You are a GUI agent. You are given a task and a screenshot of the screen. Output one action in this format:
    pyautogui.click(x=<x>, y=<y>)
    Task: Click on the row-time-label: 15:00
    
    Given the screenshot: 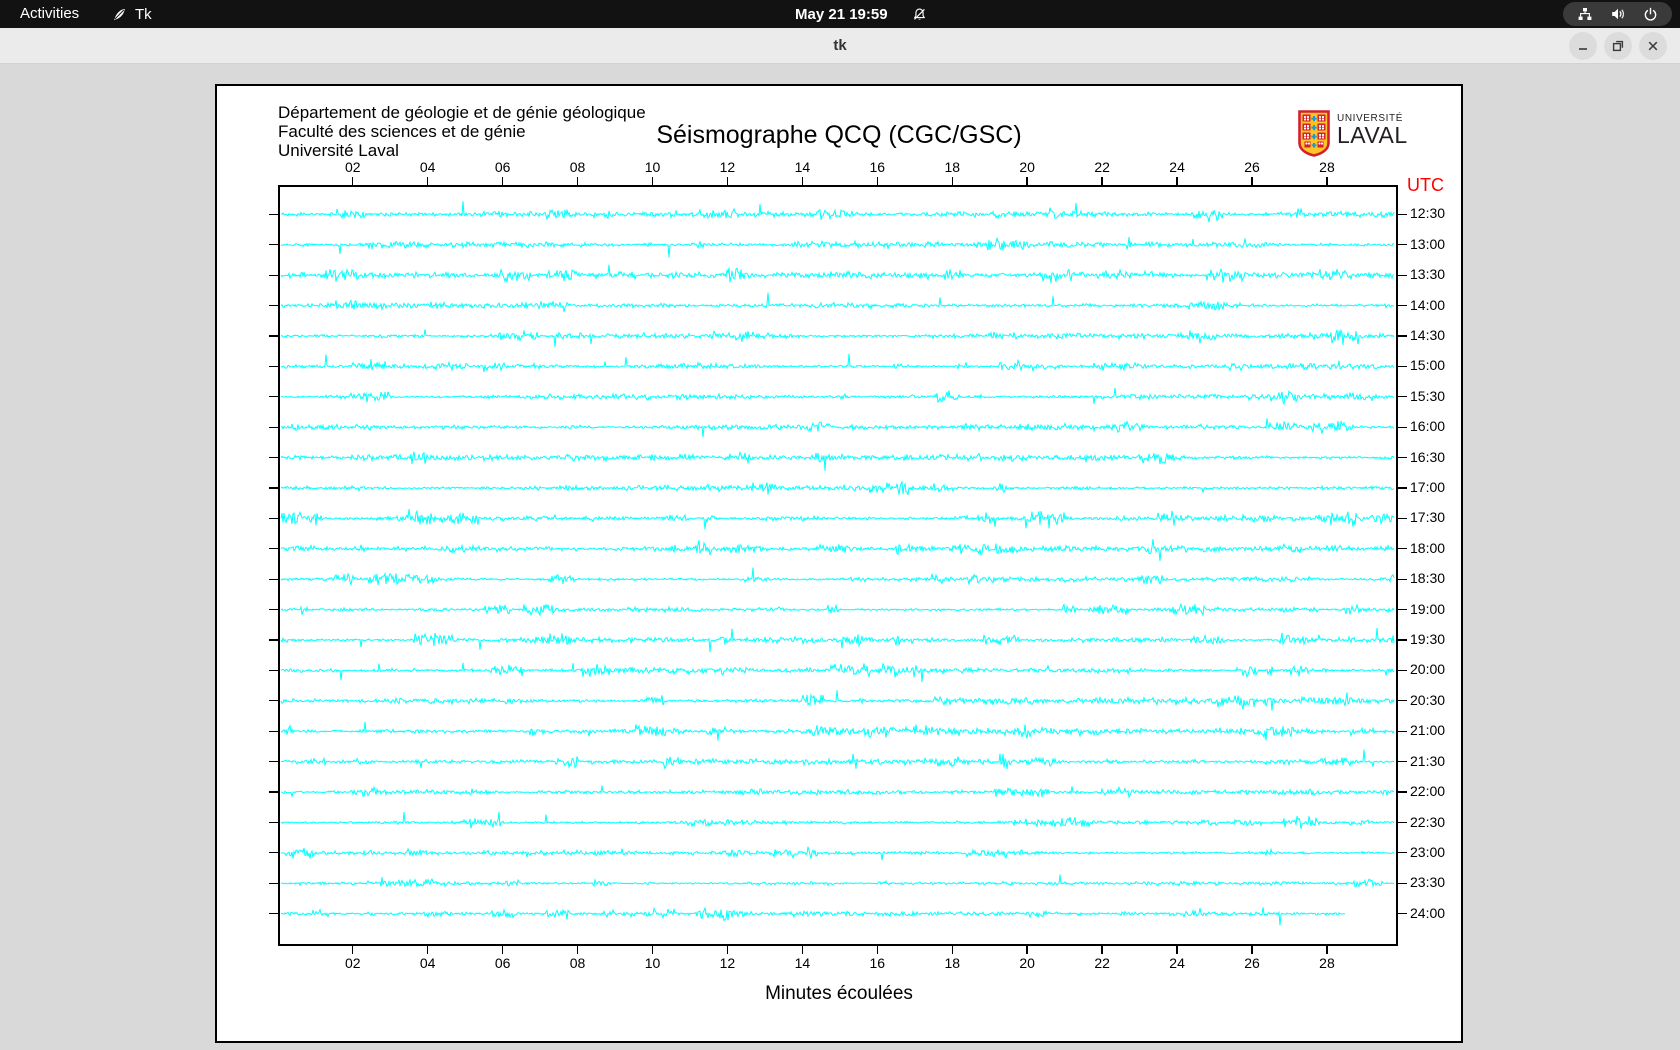 What is the action you would take?
    pyautogui.click(x=1428, y=365)
    